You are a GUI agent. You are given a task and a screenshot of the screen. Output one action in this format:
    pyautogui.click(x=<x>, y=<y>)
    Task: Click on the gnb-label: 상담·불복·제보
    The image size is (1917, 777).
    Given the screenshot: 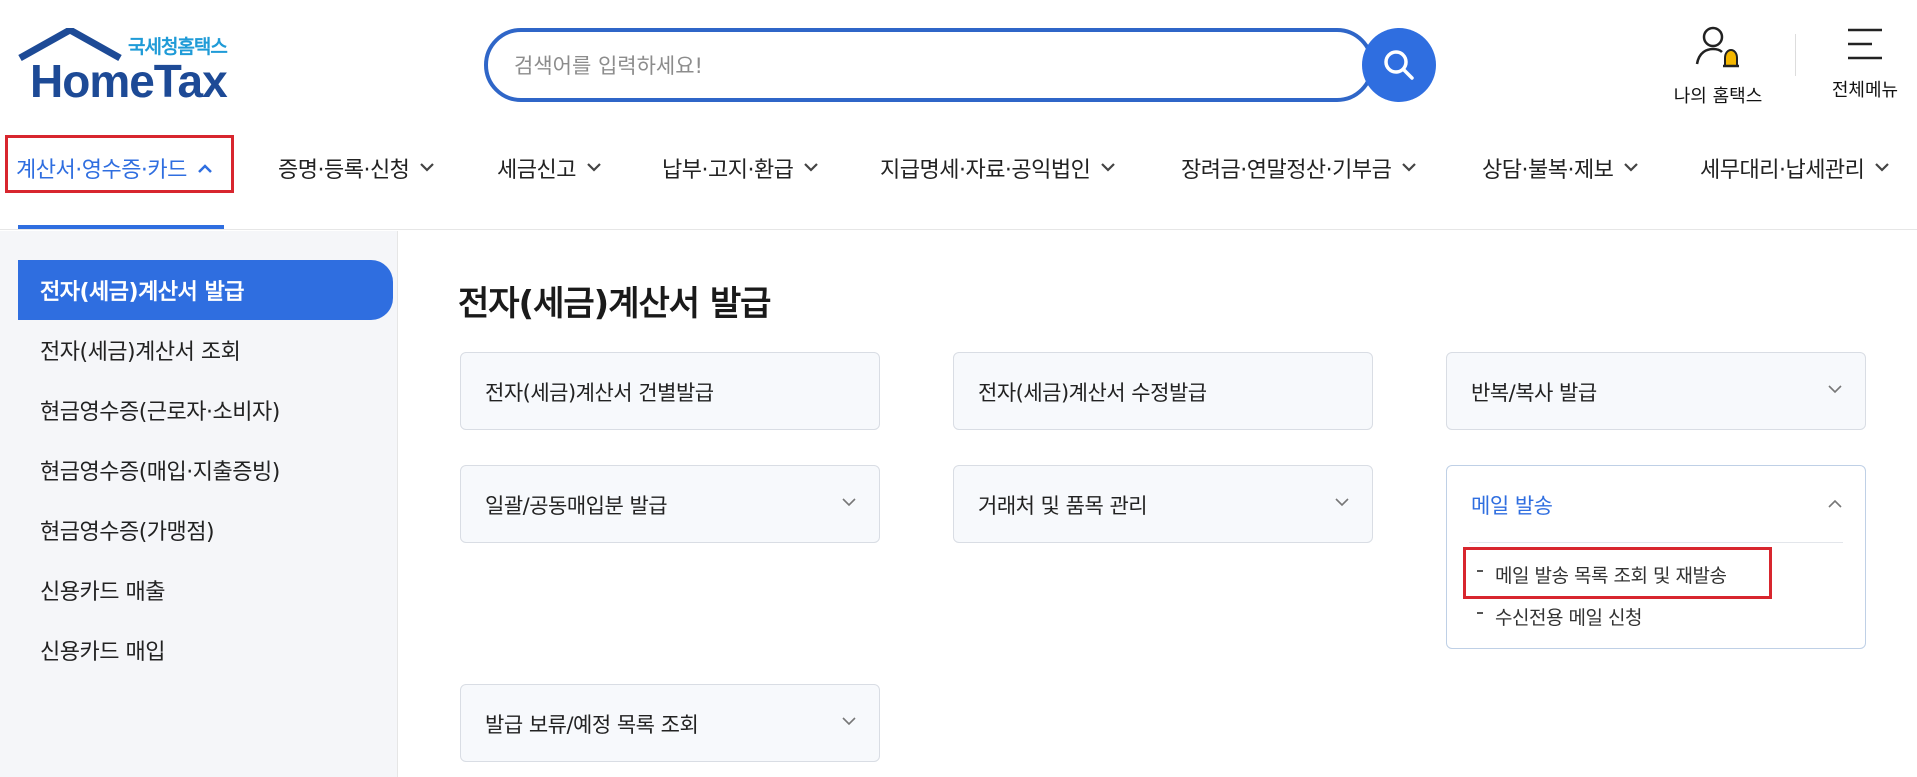 What is the action you would take?
    pyautogui.click(x=1548, y=170)
    